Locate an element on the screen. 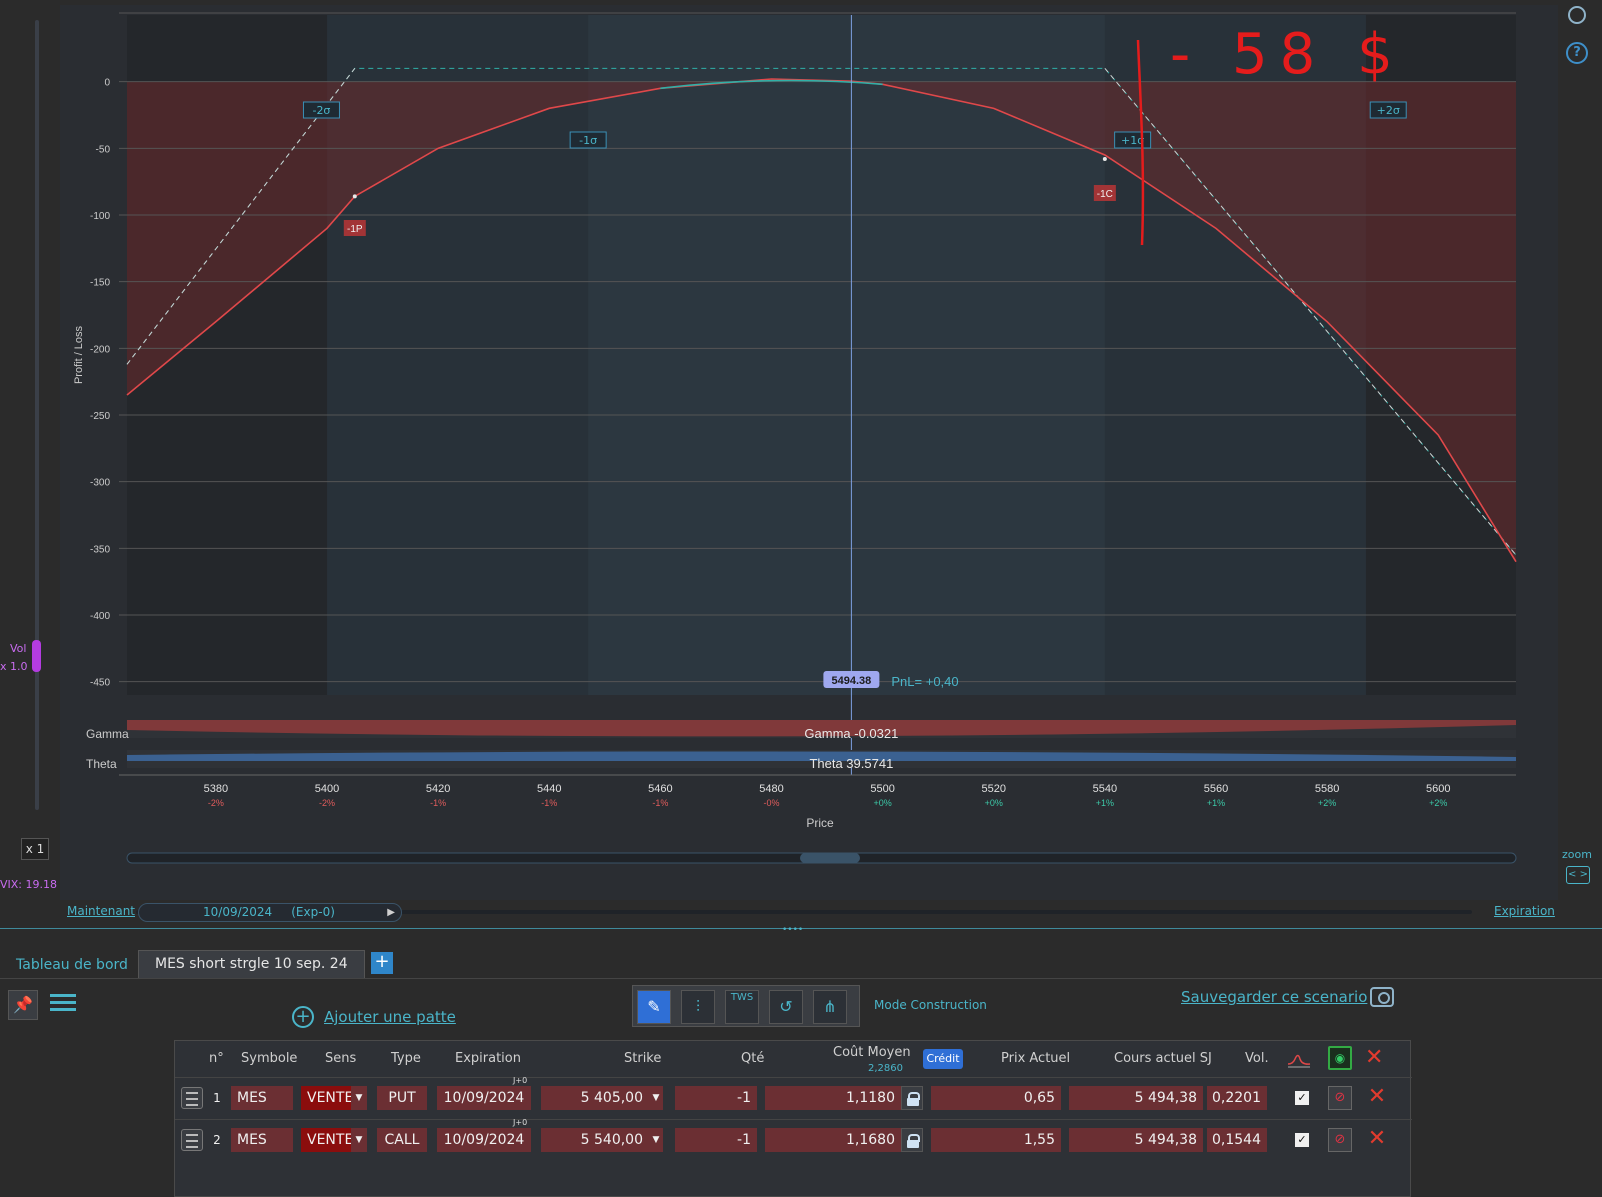 The width and height of the screenshot is (1602, 1197). y-tick-label: -450 is located at coordinates (100, 683).